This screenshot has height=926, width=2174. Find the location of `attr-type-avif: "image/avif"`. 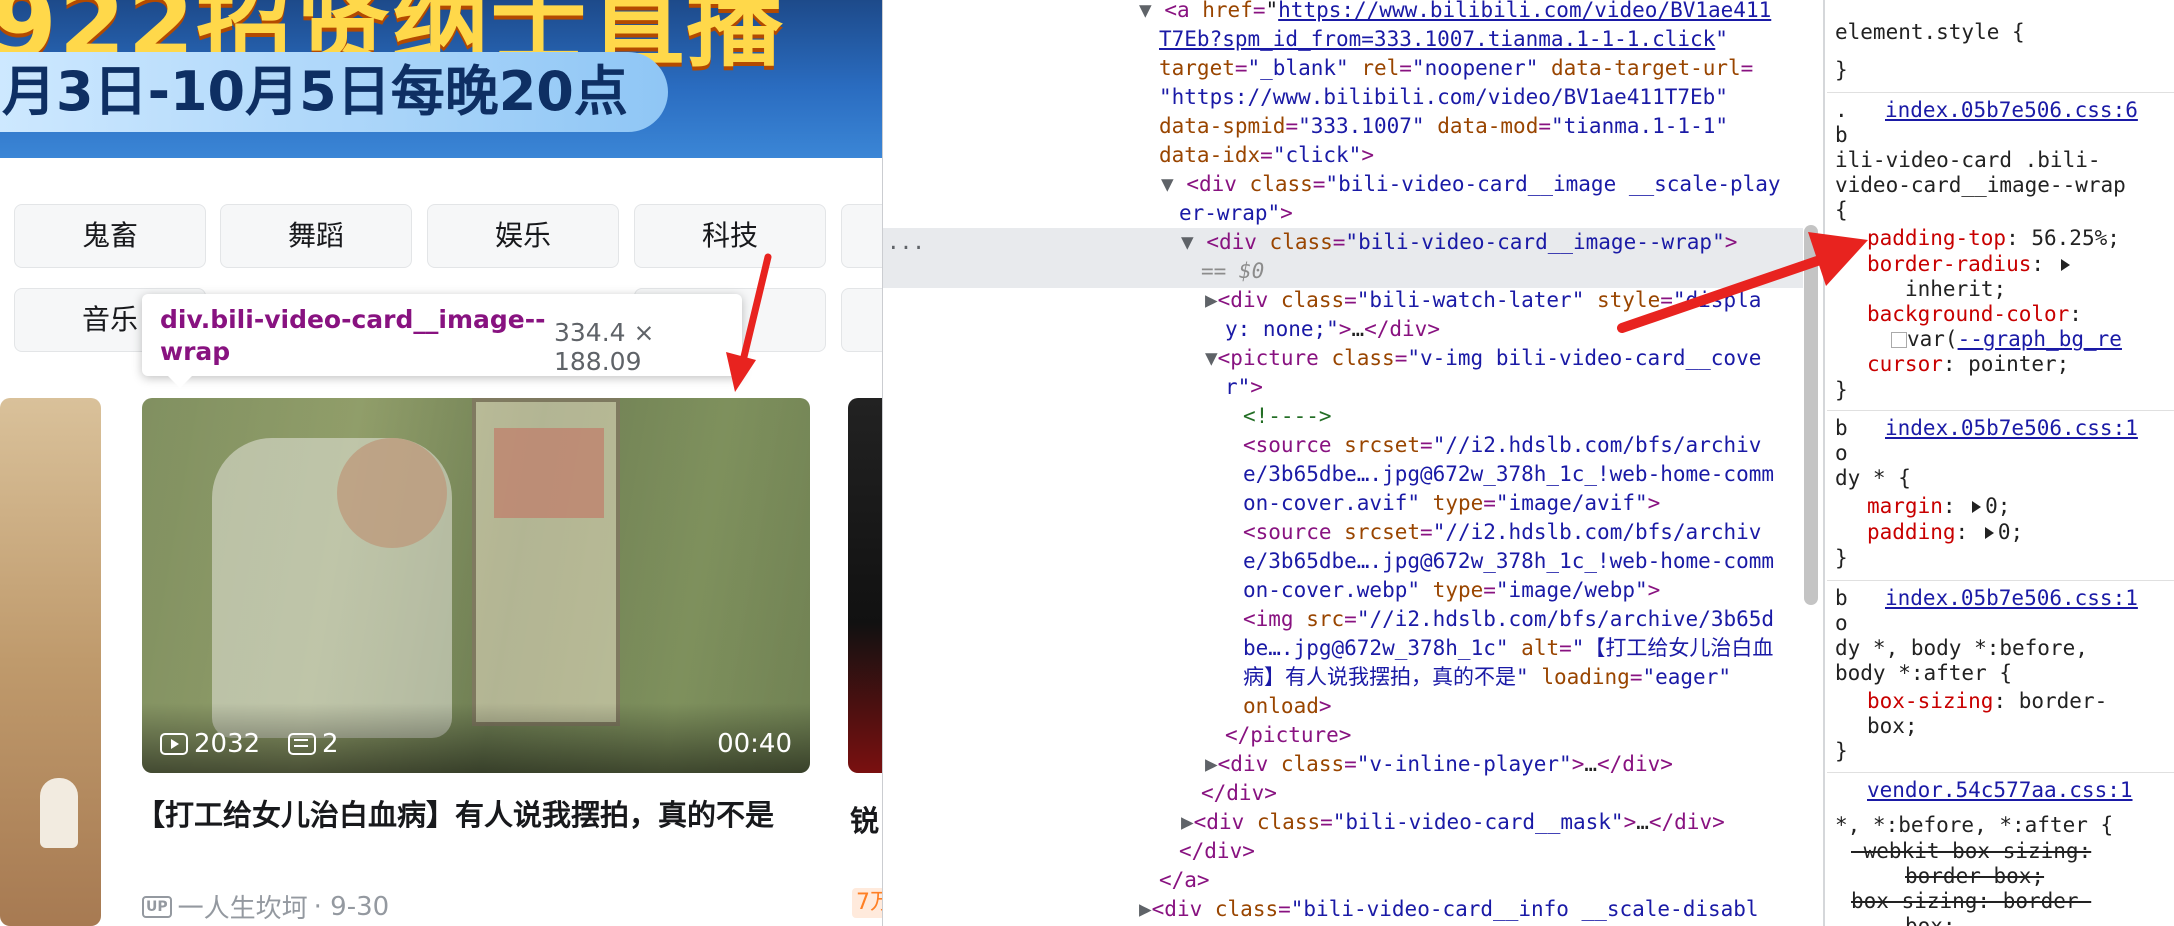

attr-type-avif: "image/avif" is located at coordinates (1571, 503).